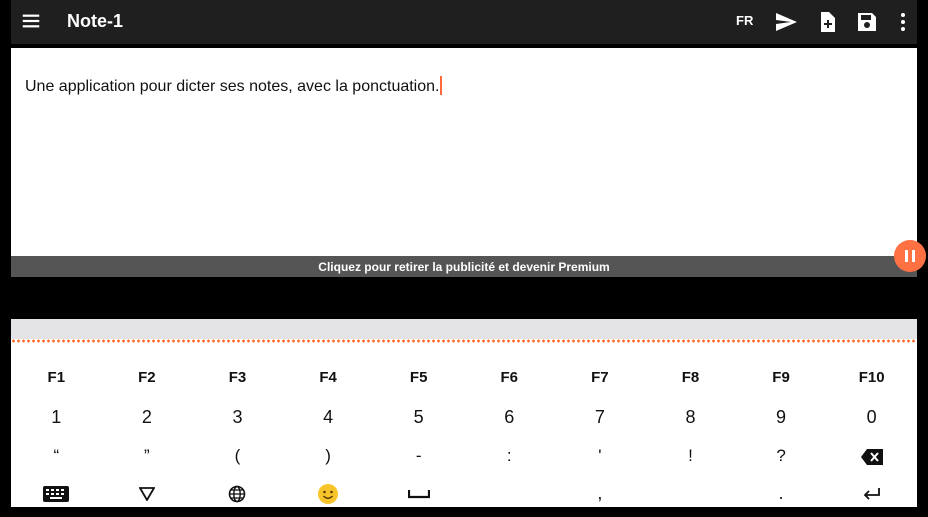  I want to click on key-dash: -, so click(418, 456).